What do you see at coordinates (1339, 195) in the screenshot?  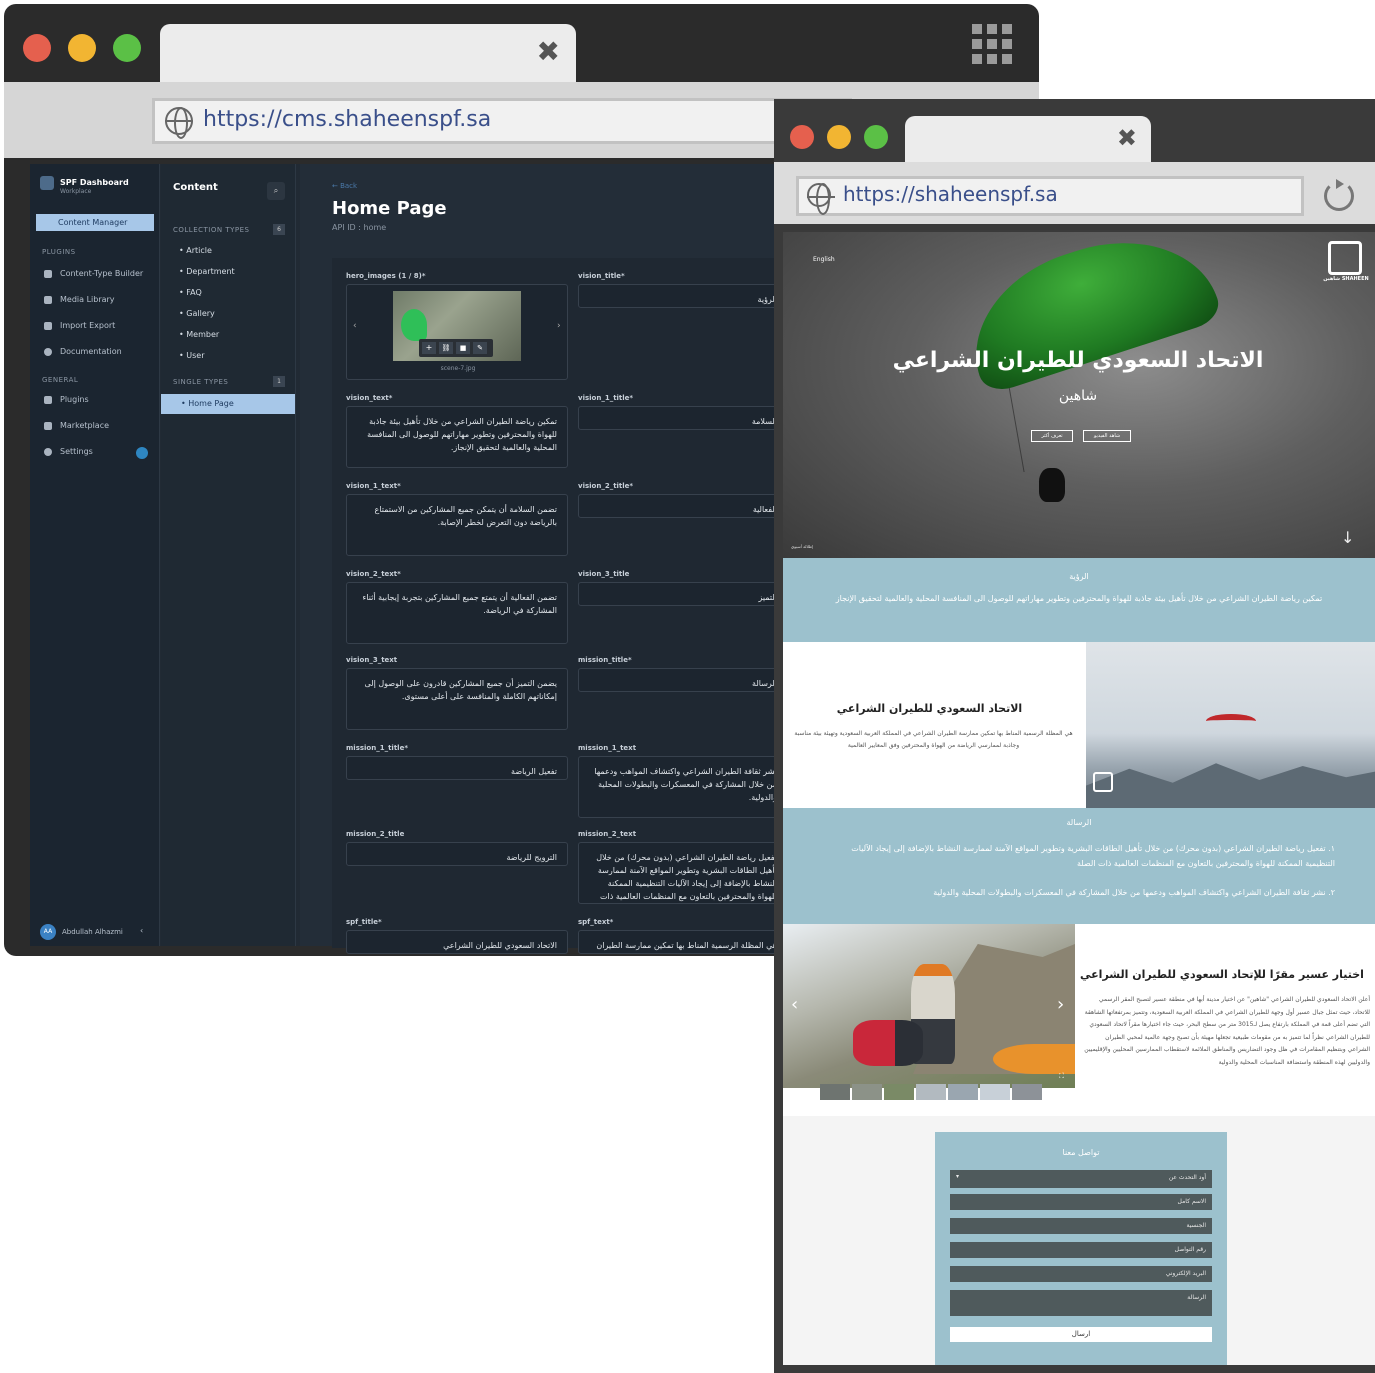 I see `reload-icon` at bounding box center [1339, 195].